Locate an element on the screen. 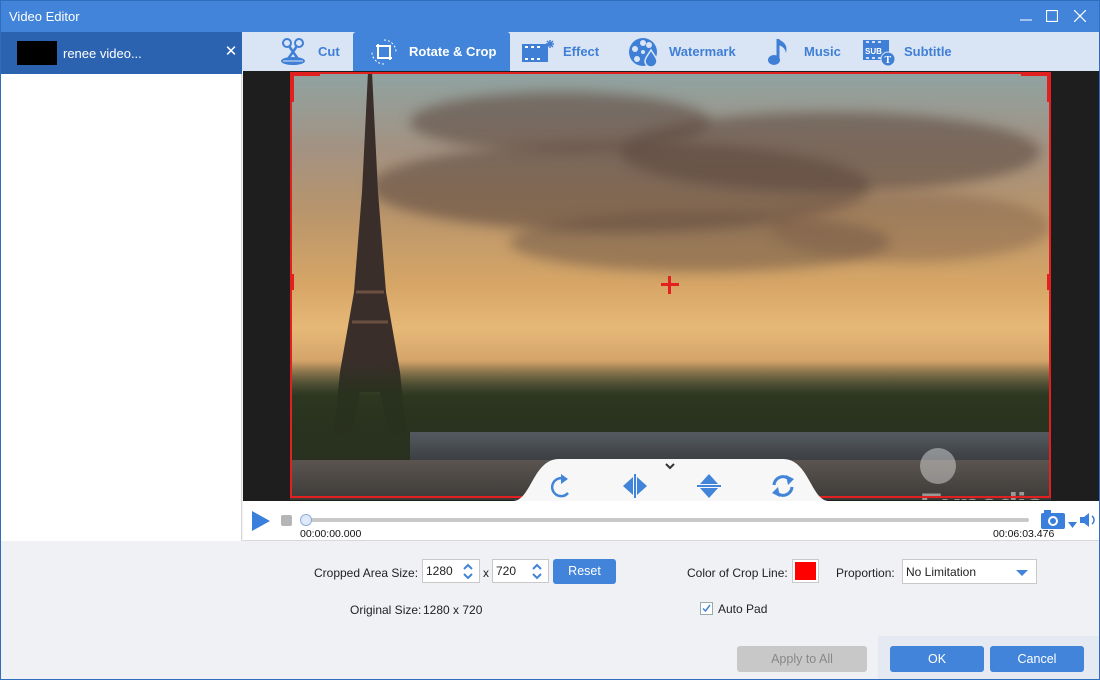 This screenshot has width=1100, height=680. play-icon is located at coordinates (261, 521).